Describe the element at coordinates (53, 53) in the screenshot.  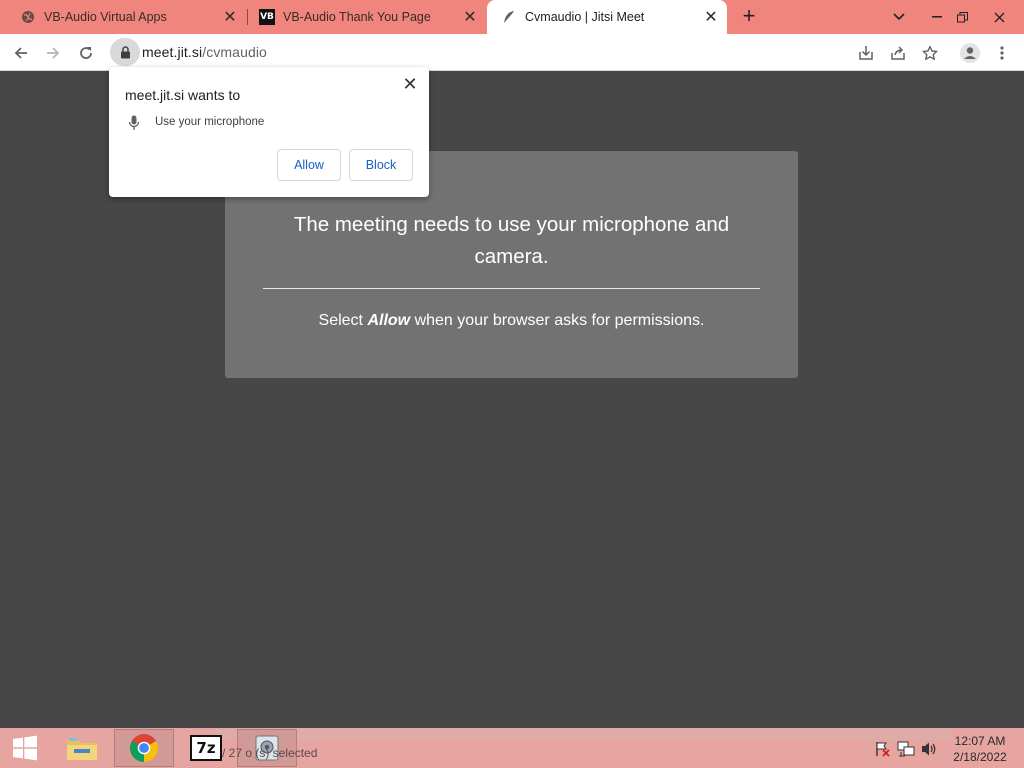
I see `forward-icon` at that location.